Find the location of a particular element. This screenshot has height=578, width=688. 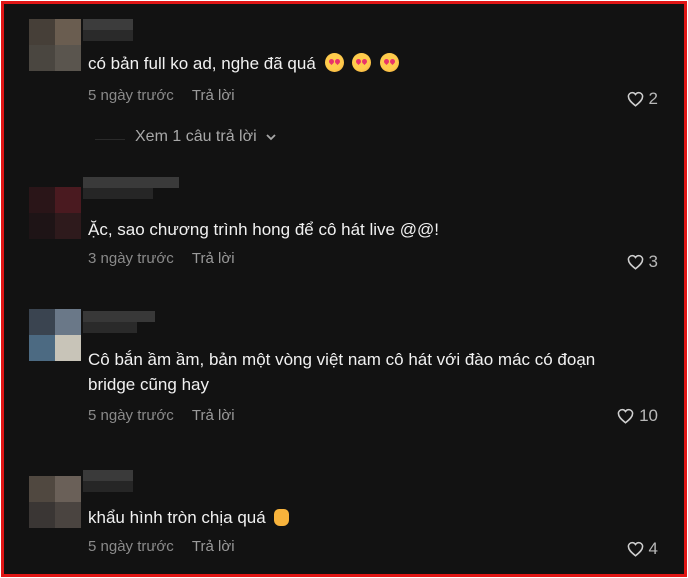

like-count: 10 is located at coordinates (648, 415).